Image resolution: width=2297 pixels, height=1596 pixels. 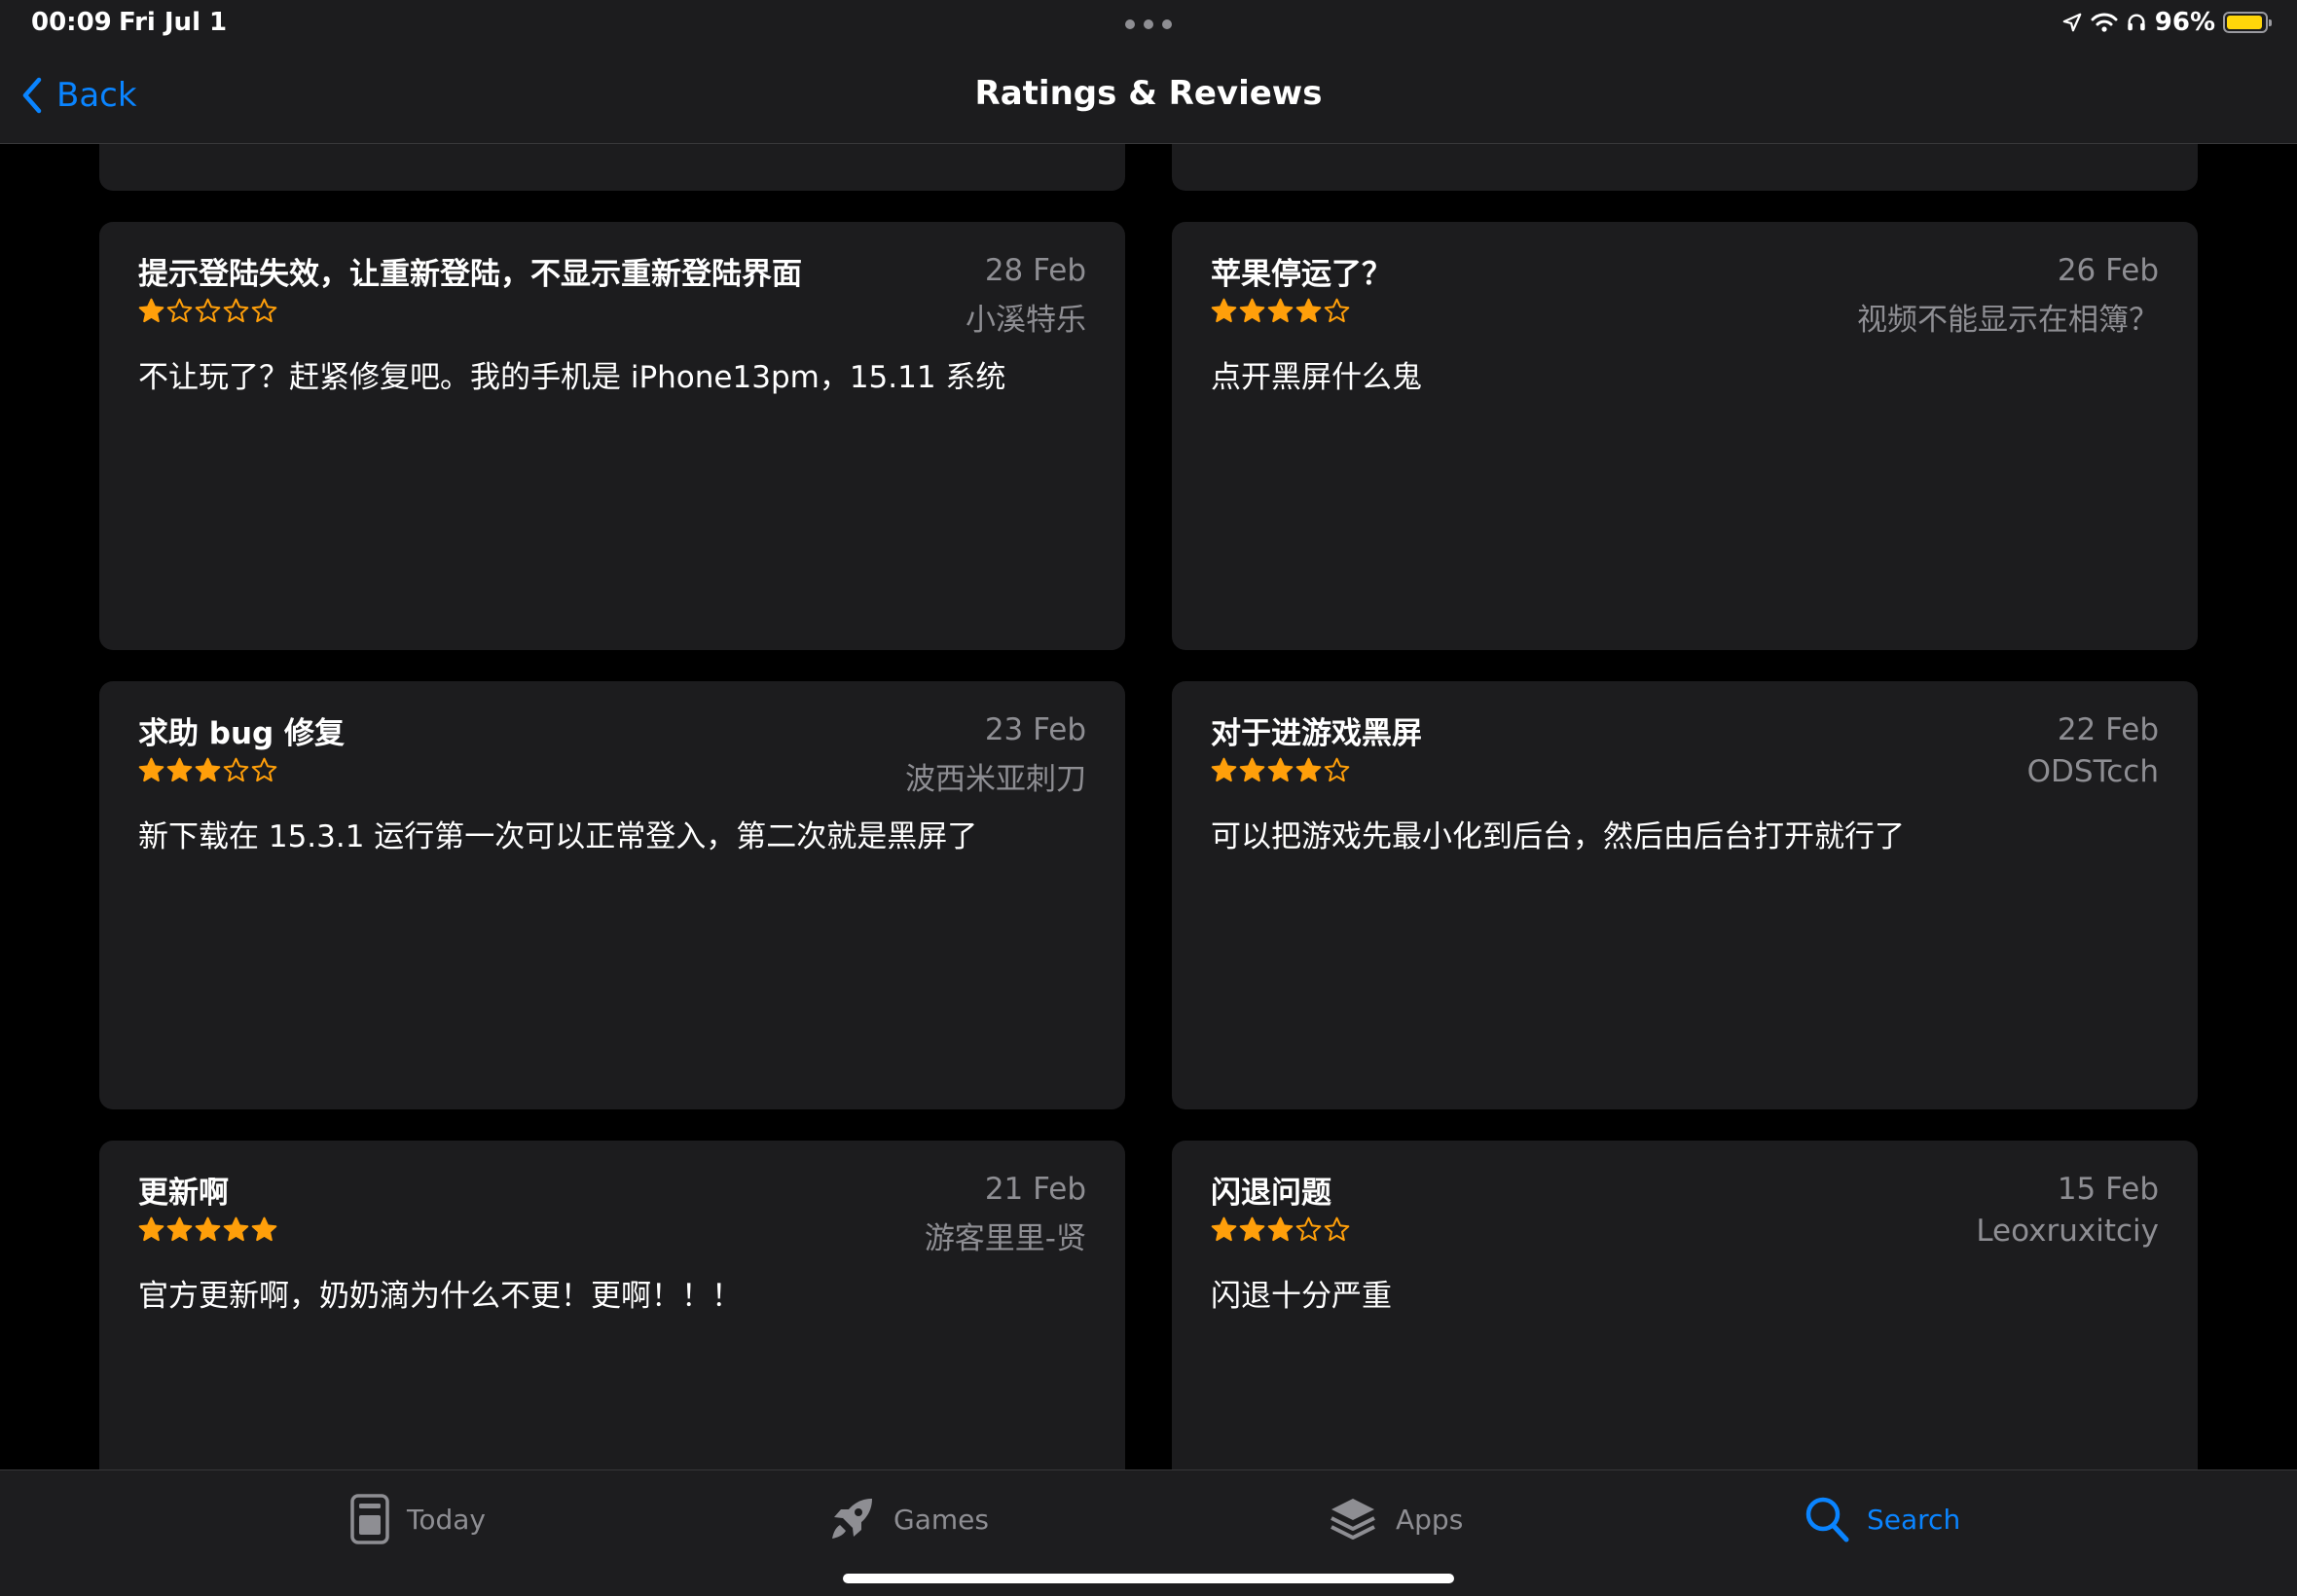 What do you see at coordinates (2137, 22) in the screenshot?
I see `headphones-icon` at bounding box center [2137, 22].